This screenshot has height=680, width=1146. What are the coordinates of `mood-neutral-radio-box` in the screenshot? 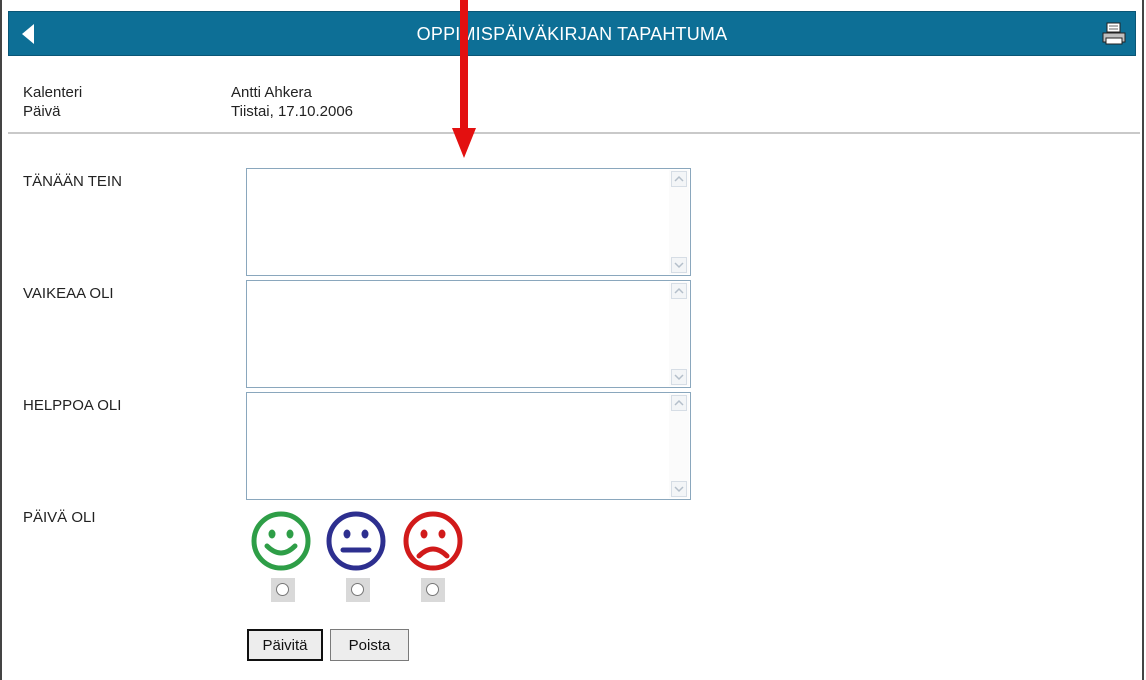 It's located at (358, 590).